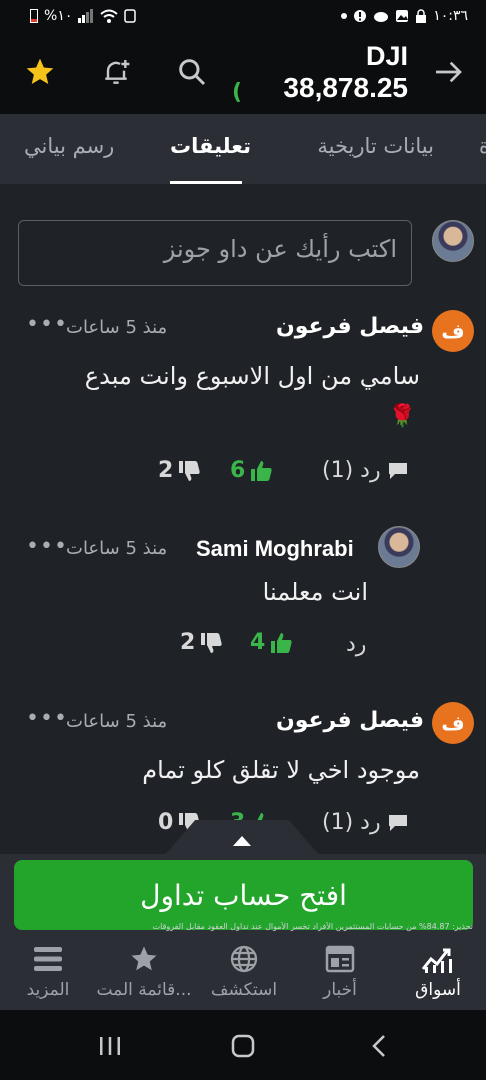  What do you see at coordinates (109, 16) in the screenshot?
I see `wifi-icon` at bounding box center [109, 16].